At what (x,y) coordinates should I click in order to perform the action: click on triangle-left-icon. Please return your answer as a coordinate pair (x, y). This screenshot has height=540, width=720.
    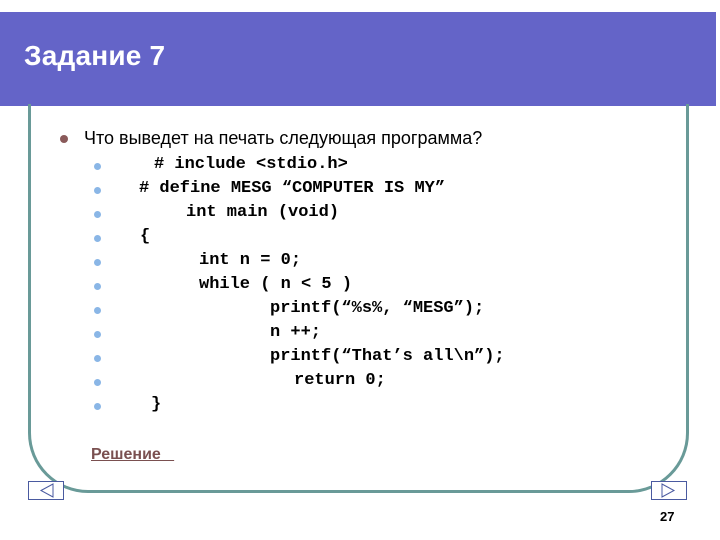
    Looking at the image, I should click on (46, 490).